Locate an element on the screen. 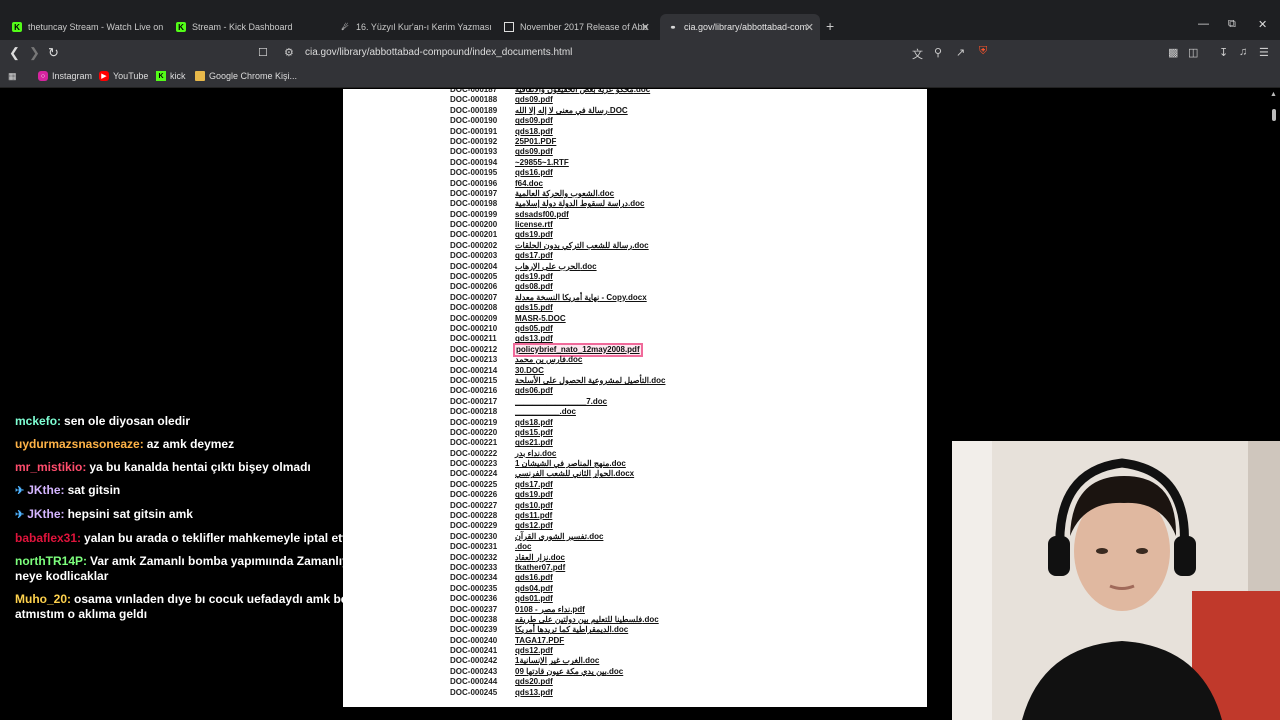 The width and height of the screenshot is (1280, 720). document-link: ~29855~1.RTF is located at coordinates (542, 163).